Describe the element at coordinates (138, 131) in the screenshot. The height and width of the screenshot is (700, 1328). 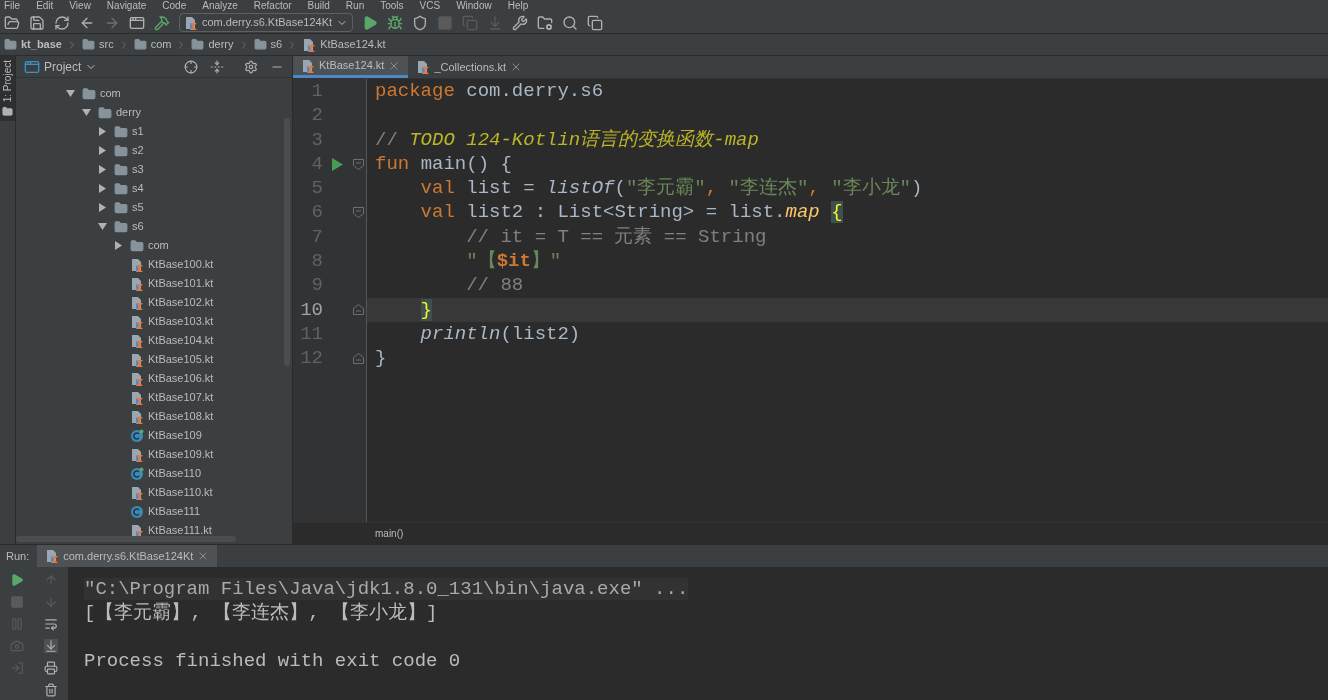
I see `tree-item: s1` at that location.